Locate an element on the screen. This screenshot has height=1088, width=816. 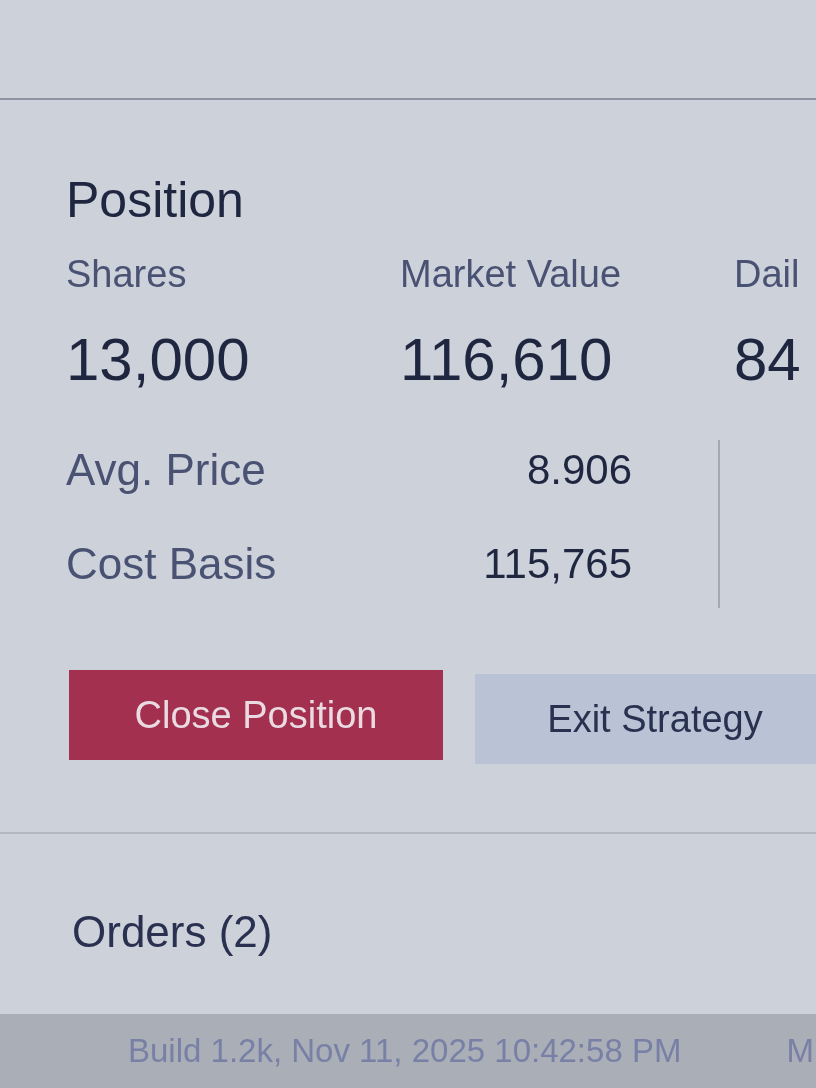
metric-label: Shares is located at coordinates (126, 274).